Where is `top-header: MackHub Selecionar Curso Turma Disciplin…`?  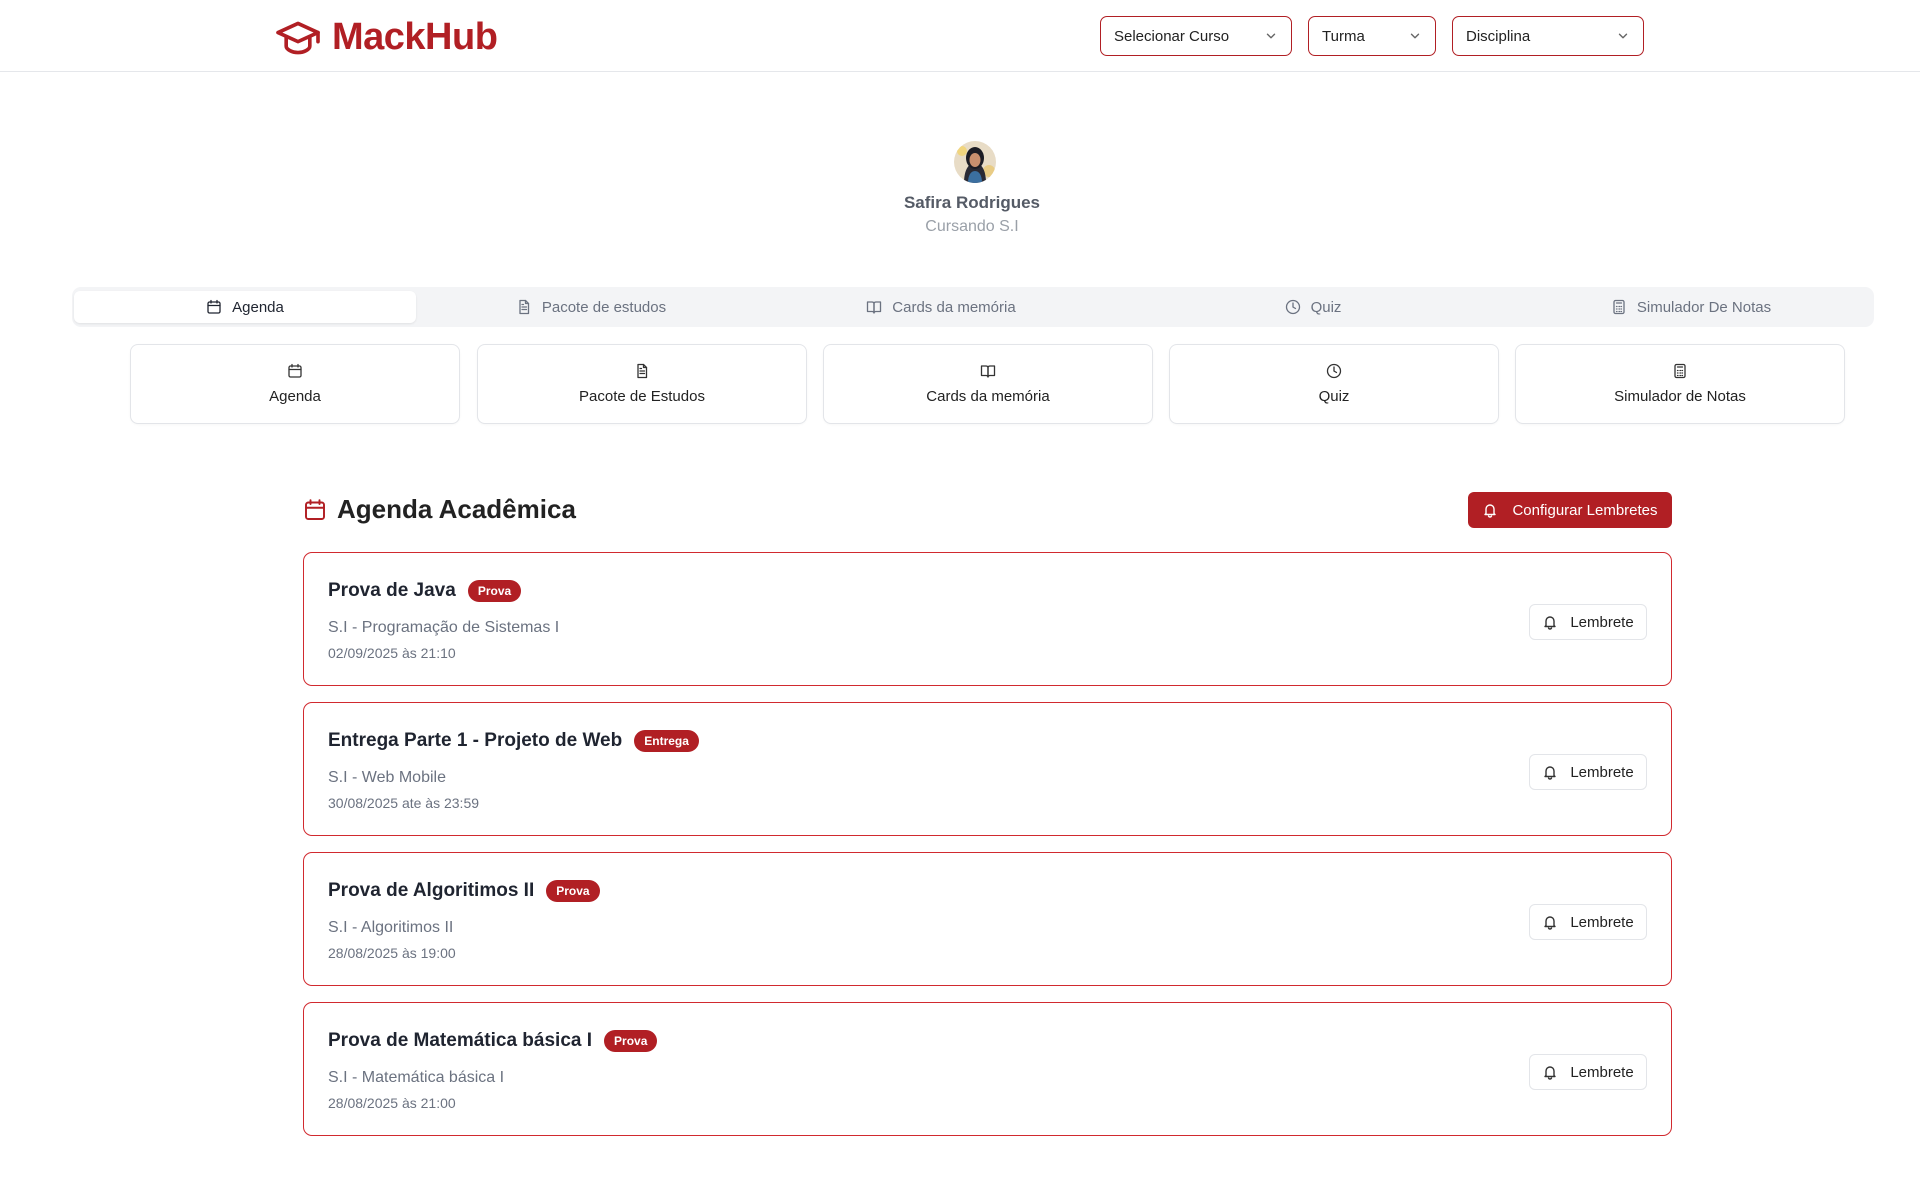 top-header: MackHub Selecionar Curso Turma Disciplin… is located at coordinates (960, 36).